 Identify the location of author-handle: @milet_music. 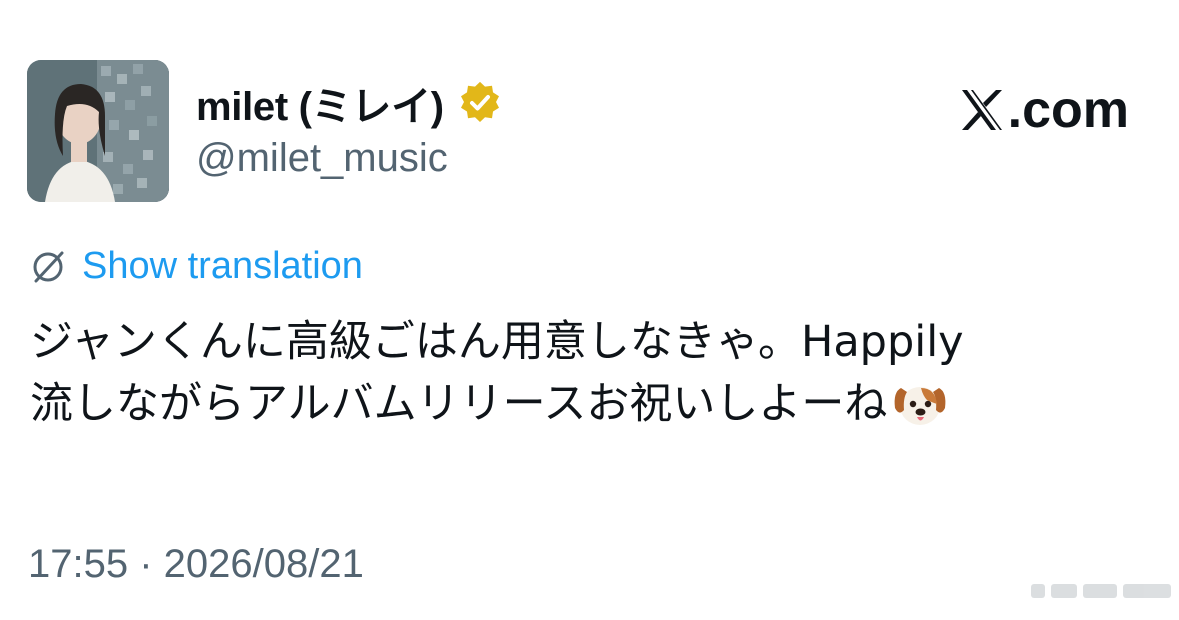
(322, 158).